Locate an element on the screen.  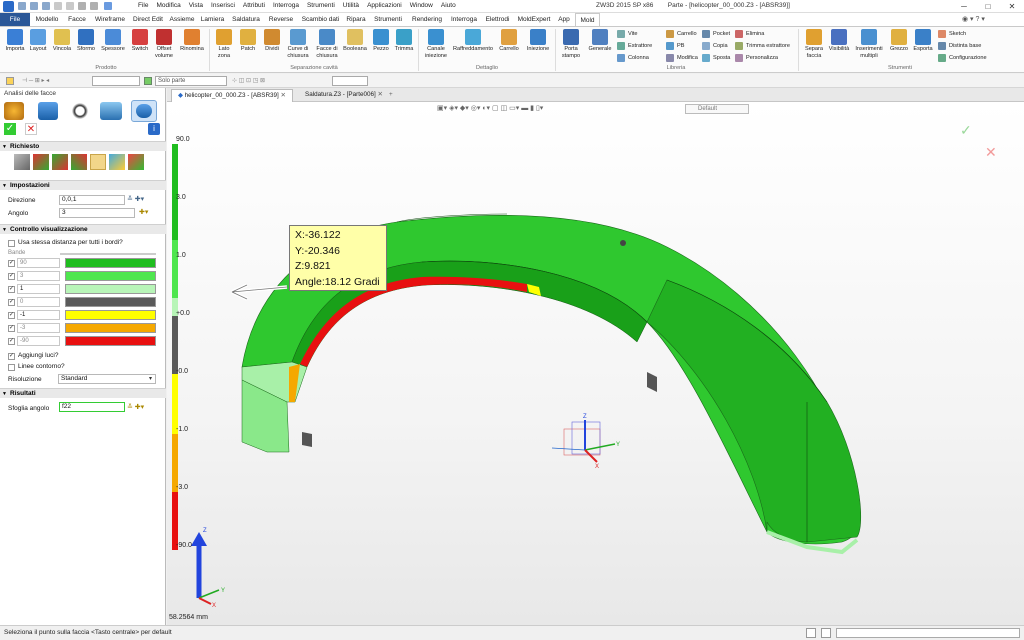
menu-attributi: Attributi is located at coordinates (254, 5).